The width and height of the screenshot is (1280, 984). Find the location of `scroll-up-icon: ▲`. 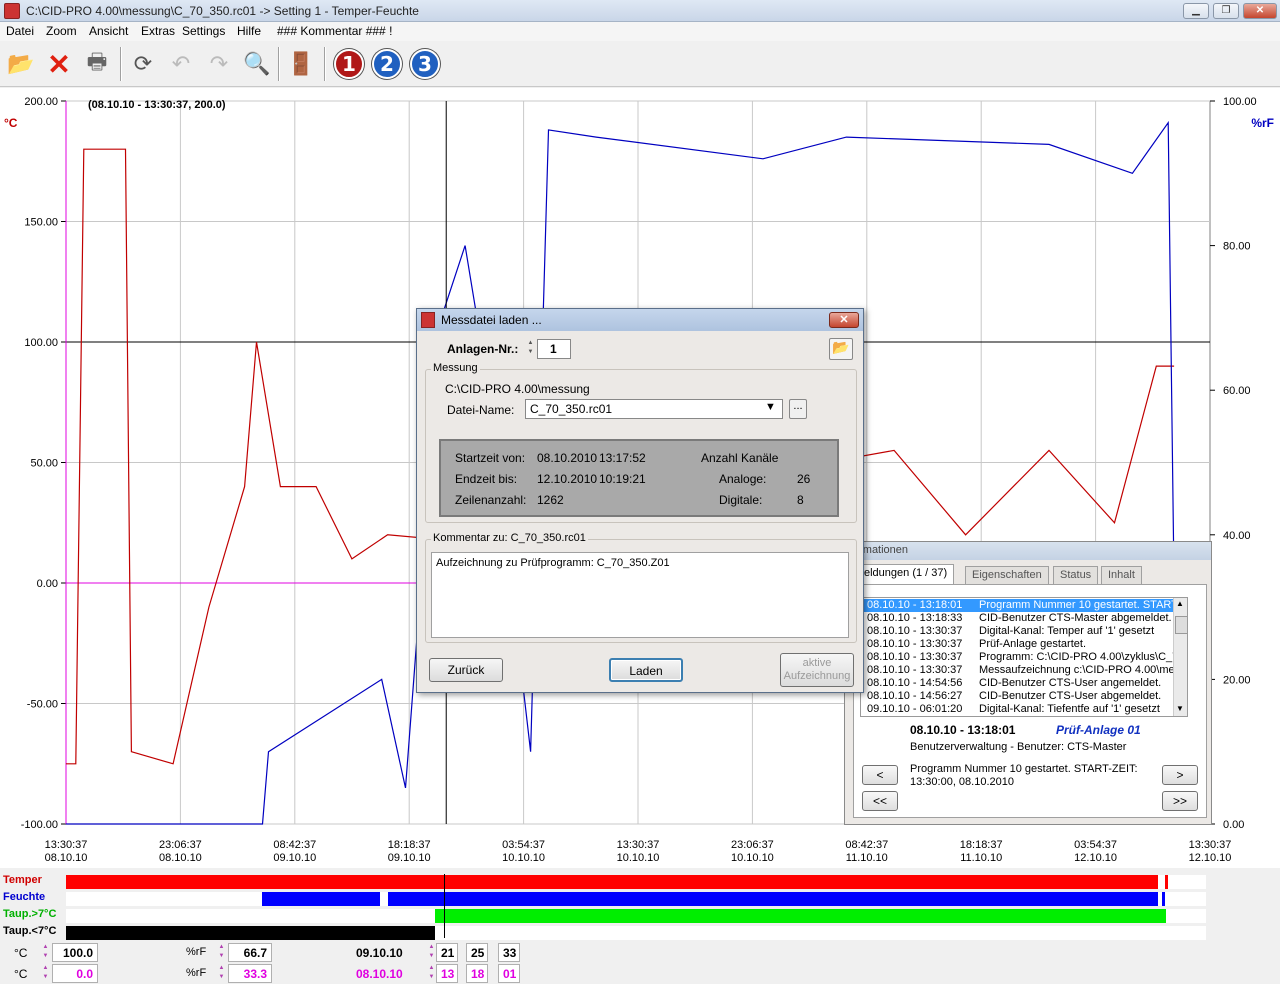

scroll-up-icon: ▲ is located at coordinates (1180, 603).